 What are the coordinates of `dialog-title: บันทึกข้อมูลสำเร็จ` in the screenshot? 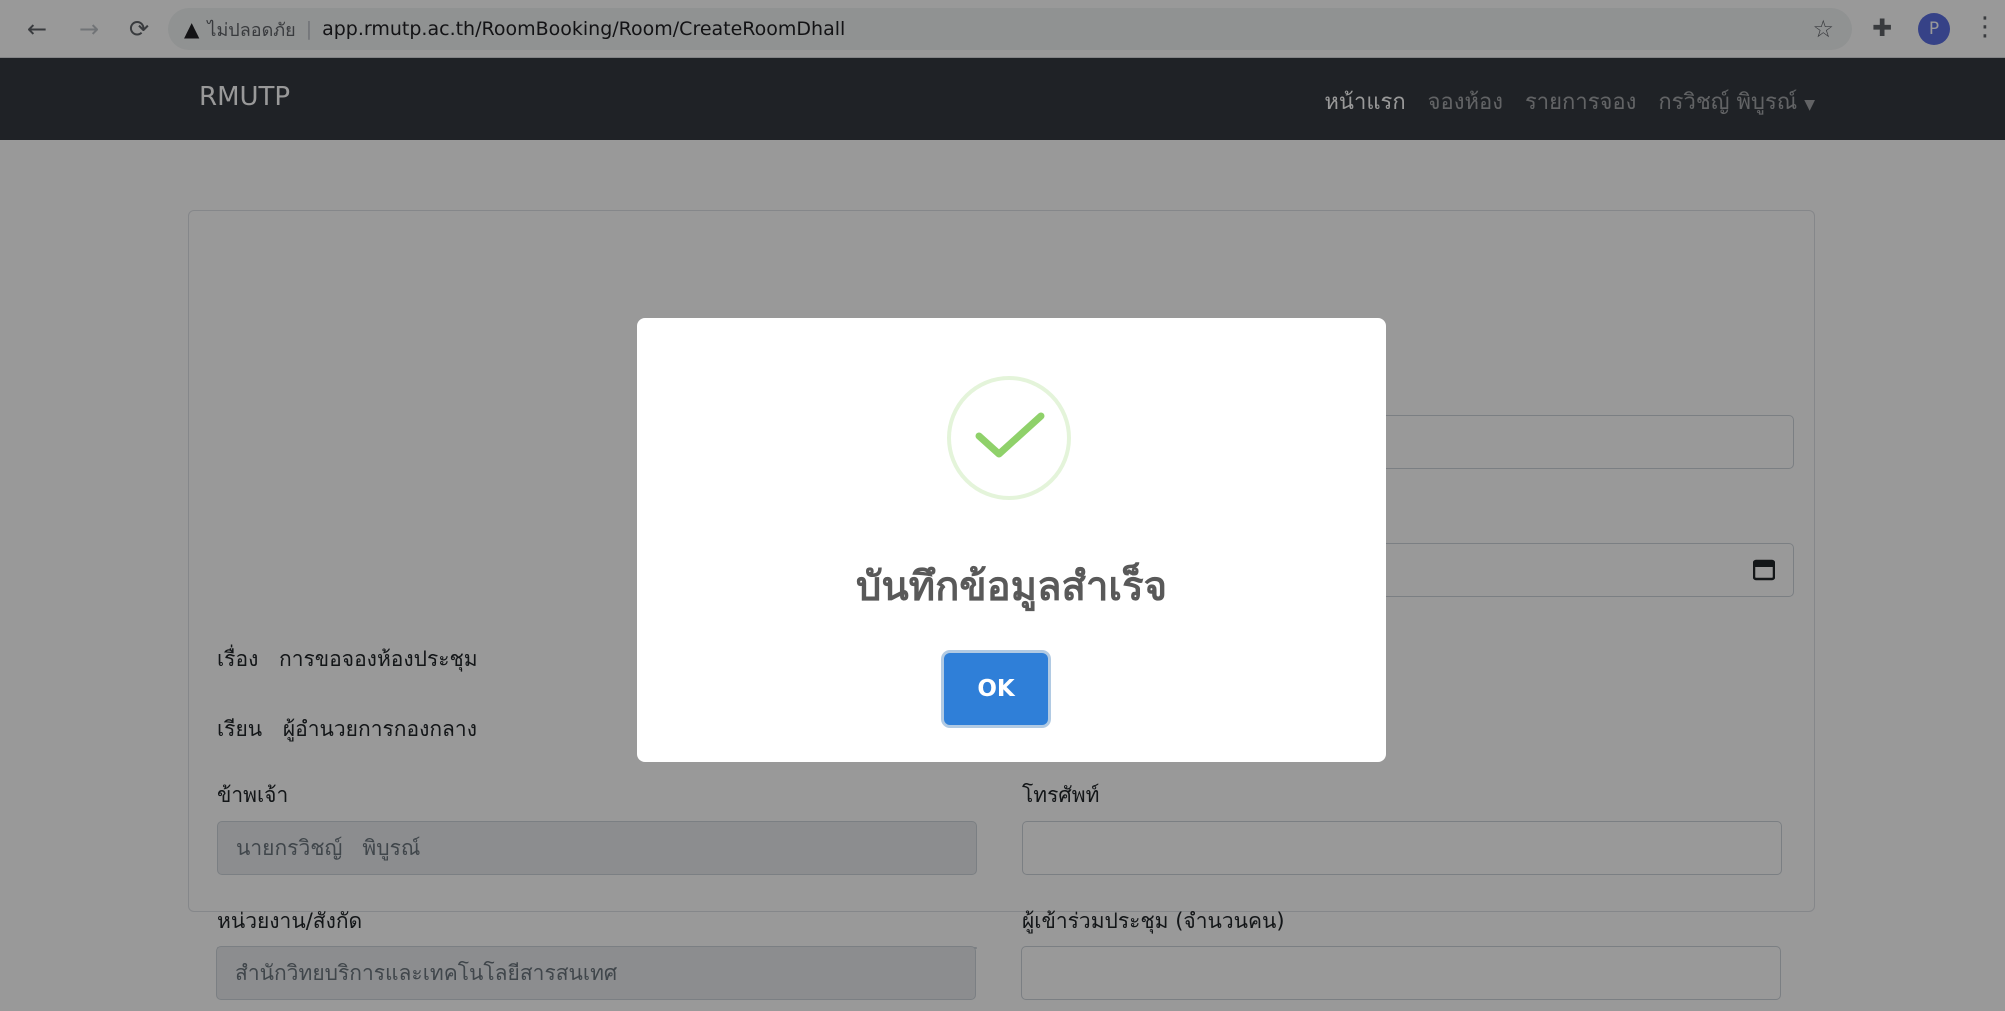 It's located at (1011, 587).